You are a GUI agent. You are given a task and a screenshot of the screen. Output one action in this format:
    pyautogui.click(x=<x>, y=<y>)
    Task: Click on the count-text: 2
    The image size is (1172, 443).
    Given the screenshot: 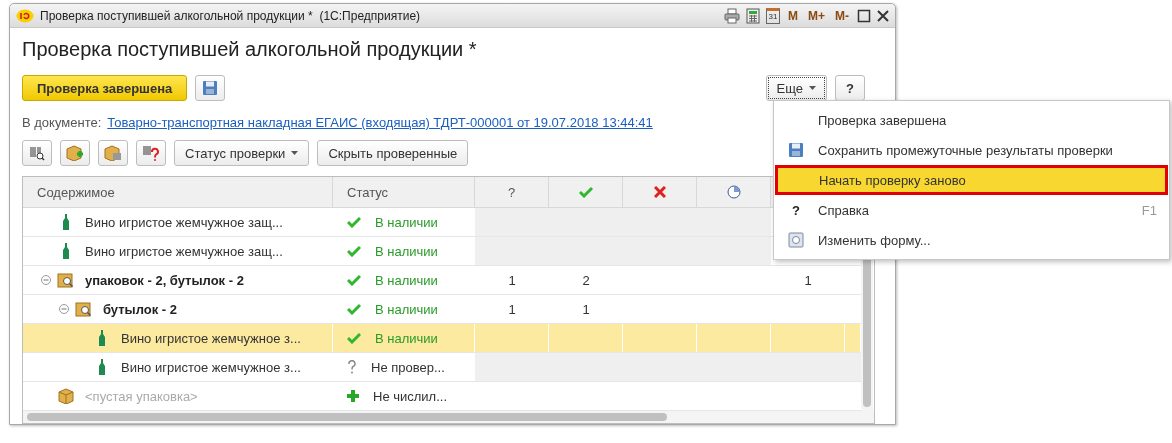 What is the action you would take?
    pyautogui.click(x=586, y=280)
    